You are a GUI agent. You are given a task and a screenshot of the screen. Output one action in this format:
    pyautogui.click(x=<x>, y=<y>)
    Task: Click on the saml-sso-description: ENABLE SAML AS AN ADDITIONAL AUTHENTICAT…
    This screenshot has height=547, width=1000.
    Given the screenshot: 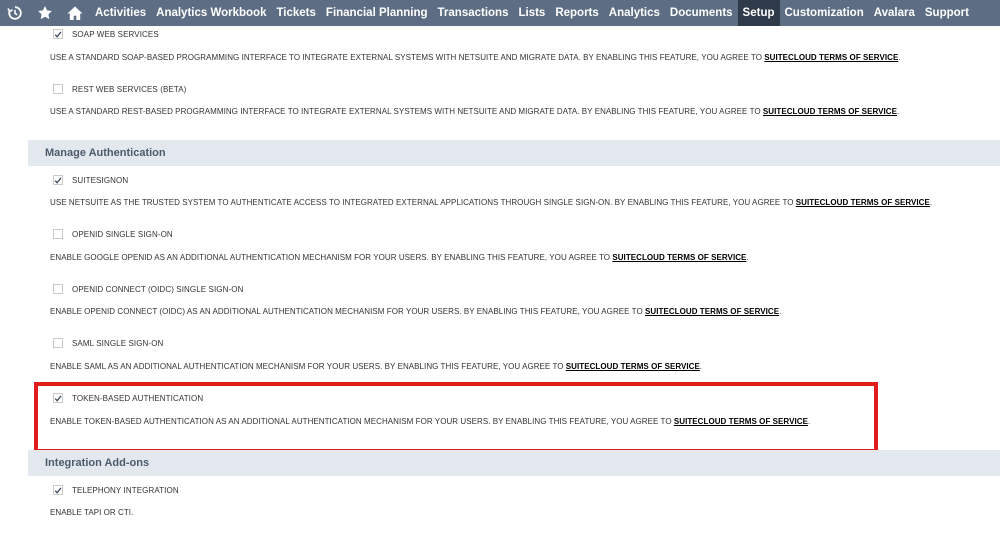 What is the action you would take?
    pyautogui.click(x=376, y=366)
    